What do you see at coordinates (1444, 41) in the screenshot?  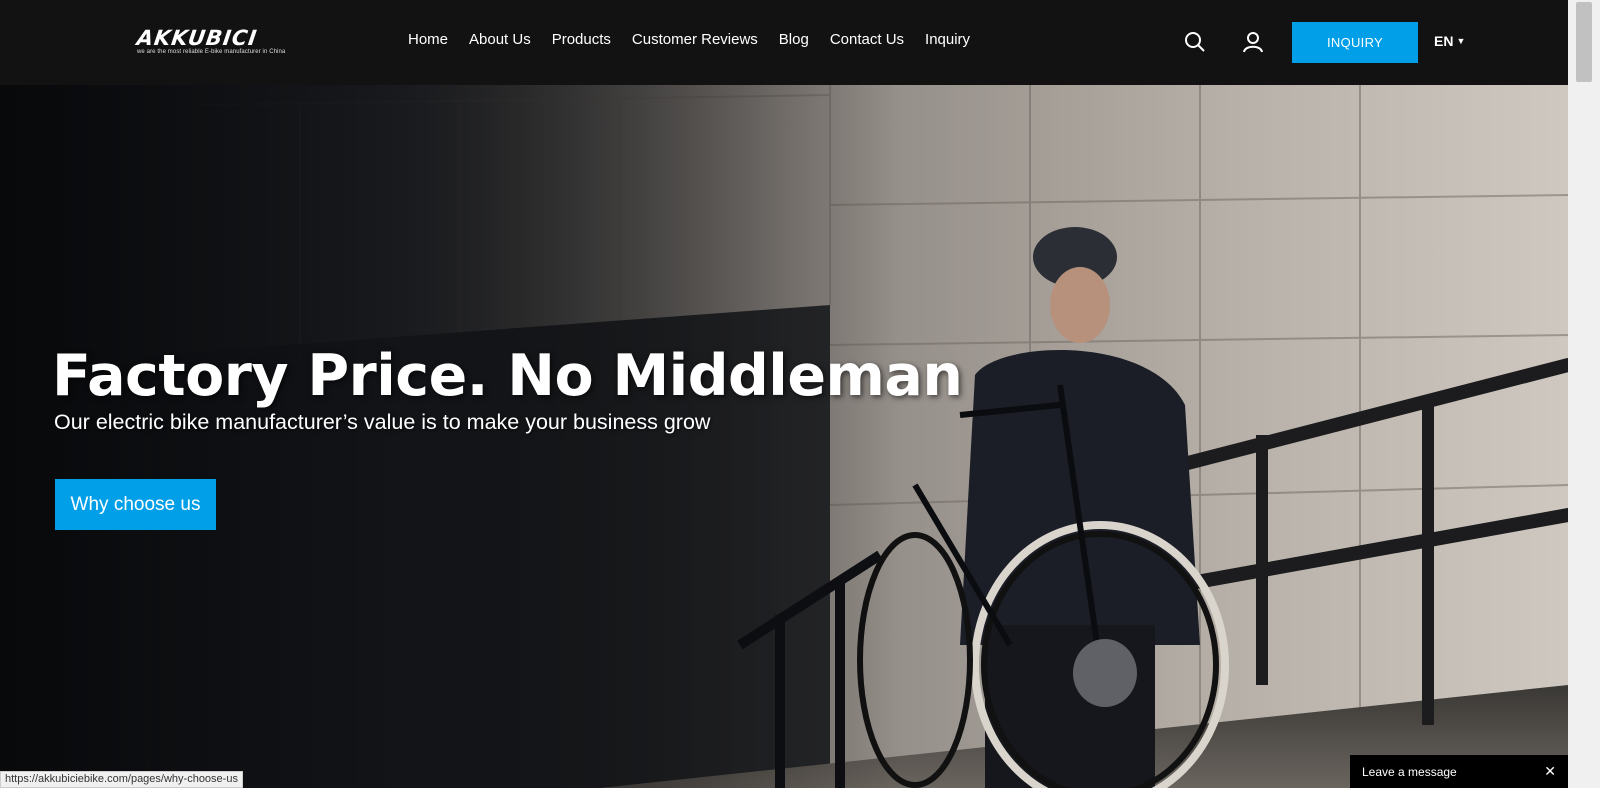 I see `language-label: EN` at bounding box center [1444, 41].